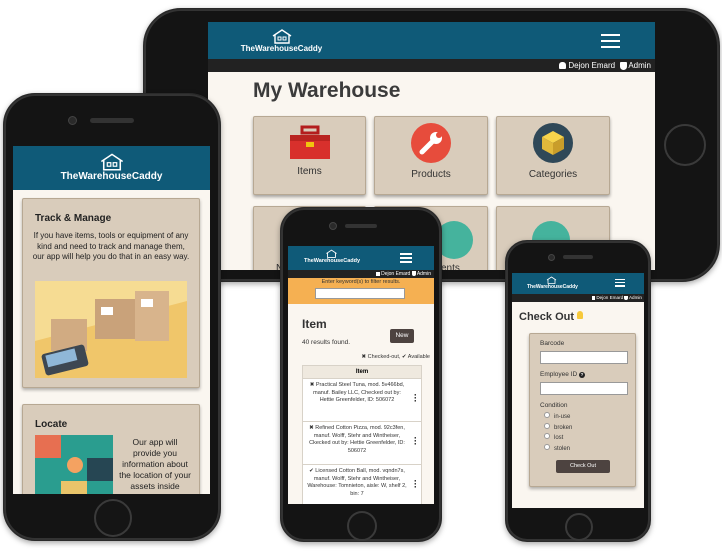  I want to click on radio-label: broken, so click(563, 427).